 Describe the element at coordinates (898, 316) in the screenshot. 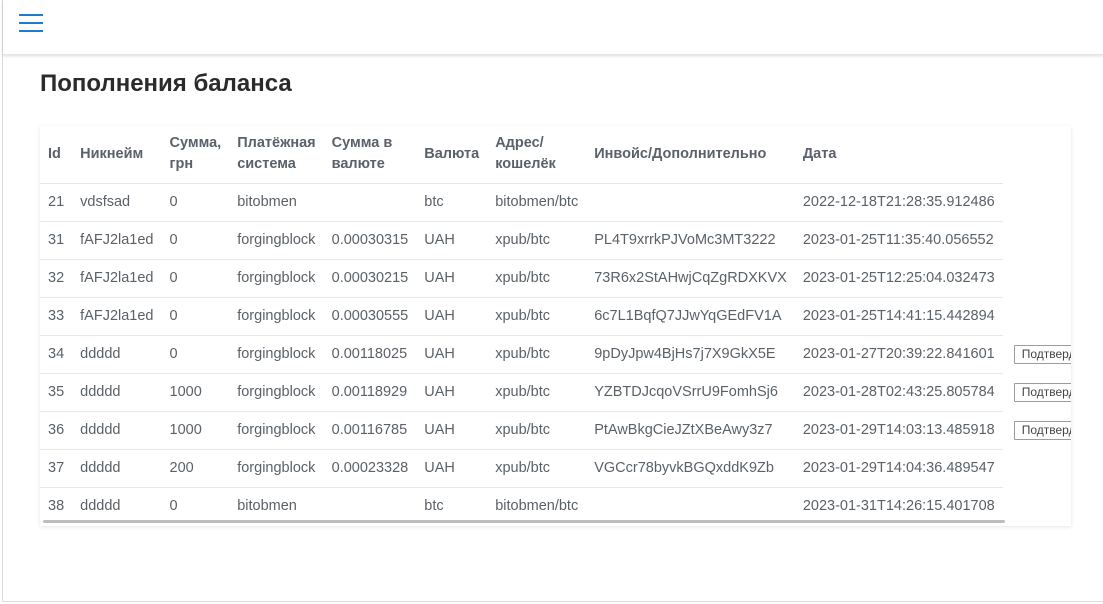

I see `cell-date: 2023-01-25T14:41:15.442894` at that location.